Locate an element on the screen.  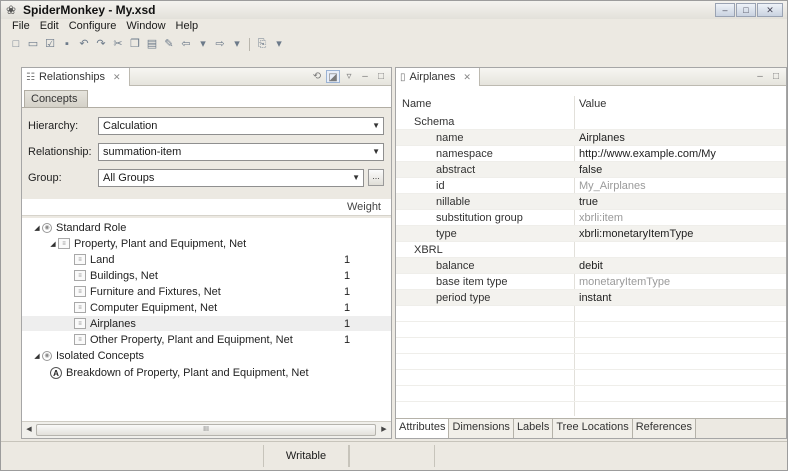
tab-relationships: ☷ Relationships ✕ is located at coordinates (76, 77).